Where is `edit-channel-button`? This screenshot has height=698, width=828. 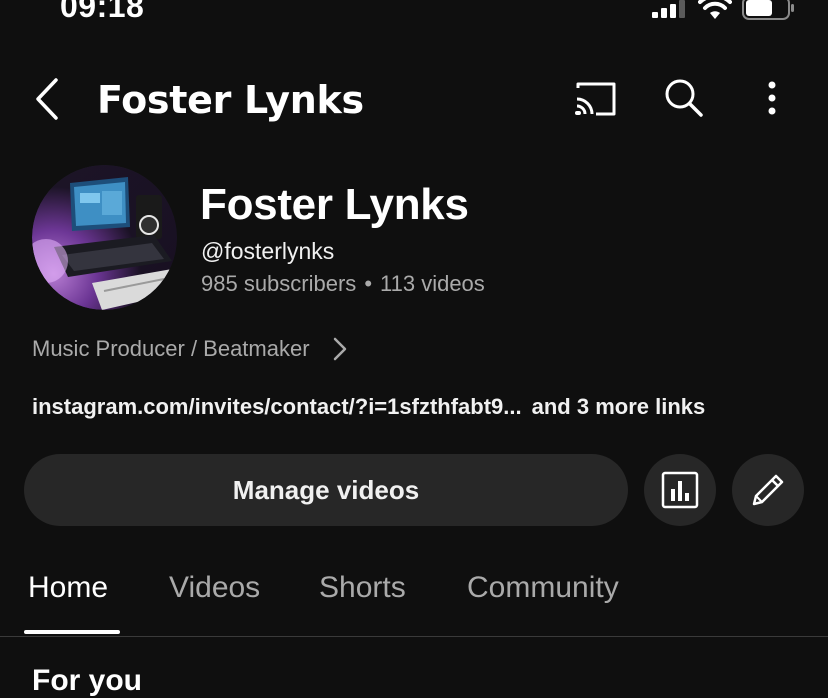 edit-channel-button is located at coordinates (768, 490).